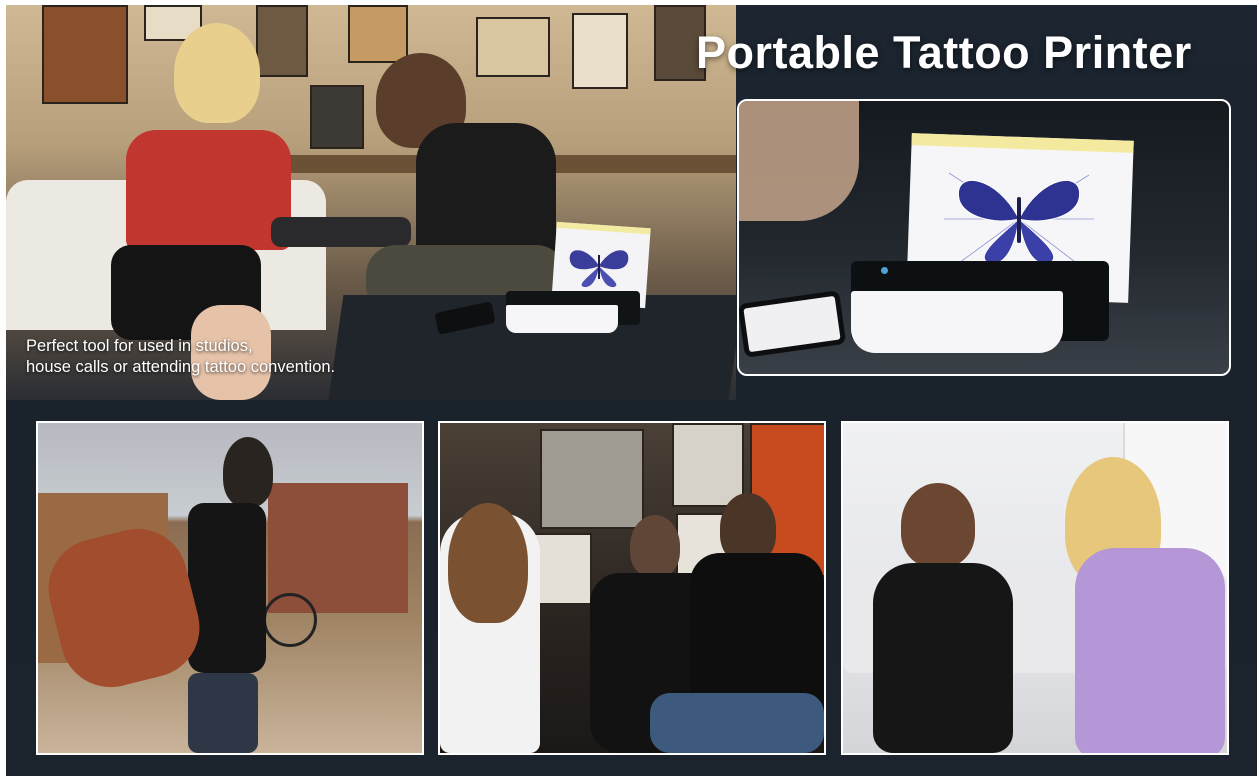 The image size is (1257, 776). What do you see at coordinates (737, 723) in the screenshot?
I see `jeans` at bounding box center [737, 723].